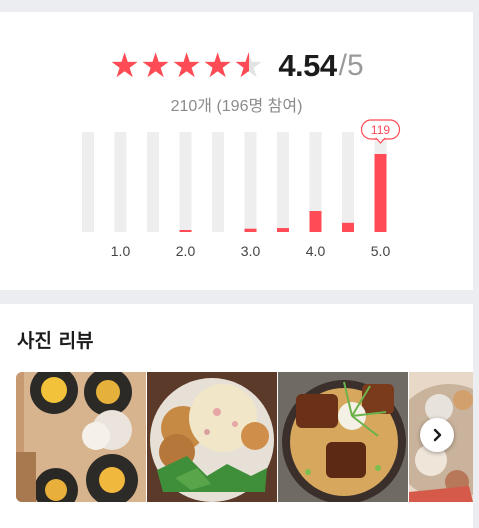 The height and width of the screenshot is (528, 479). I want to click on kimbap-photo, so click(81, 437).